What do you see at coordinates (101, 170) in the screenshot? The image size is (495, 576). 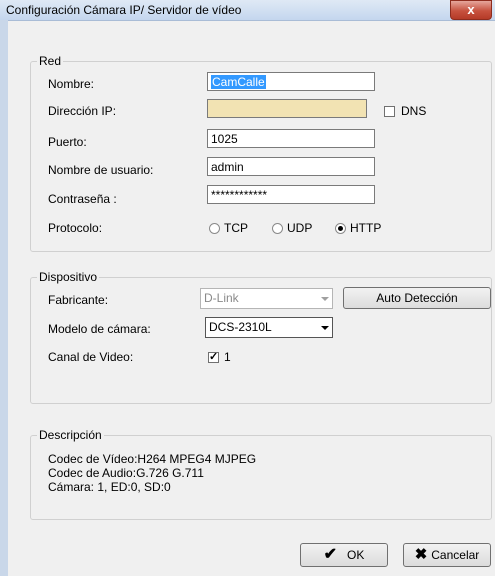 I see `usuario-label: Nombre de usuario:` at bounding box center [101, 170].